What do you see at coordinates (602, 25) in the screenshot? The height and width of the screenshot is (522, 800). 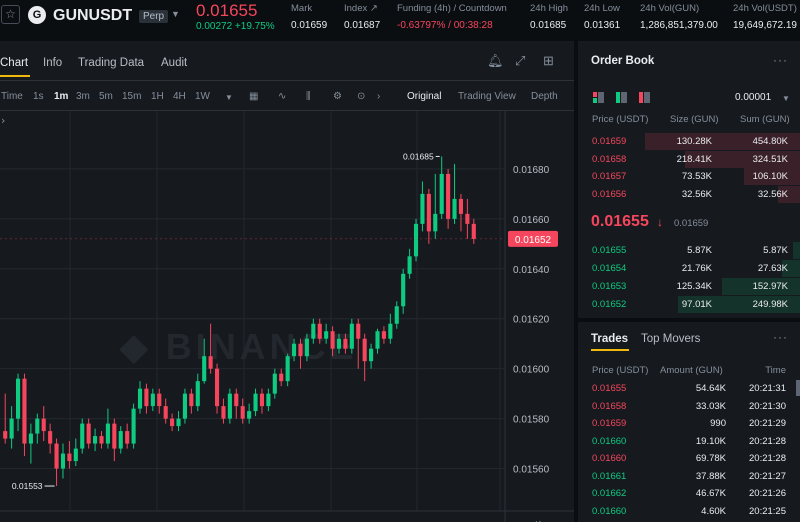 I see `stat-value: 0.01361` at bounding box center [602, 25].